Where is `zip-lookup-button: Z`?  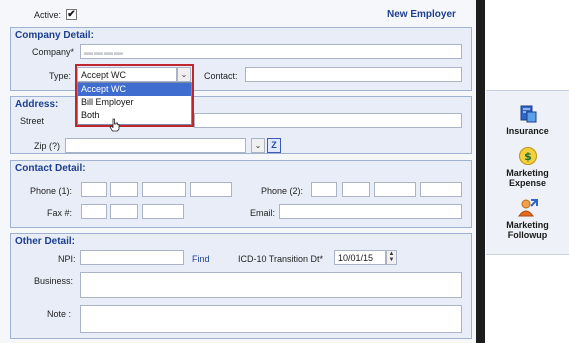
zip-lookup-button: Z is located at coordinates (274, 145).